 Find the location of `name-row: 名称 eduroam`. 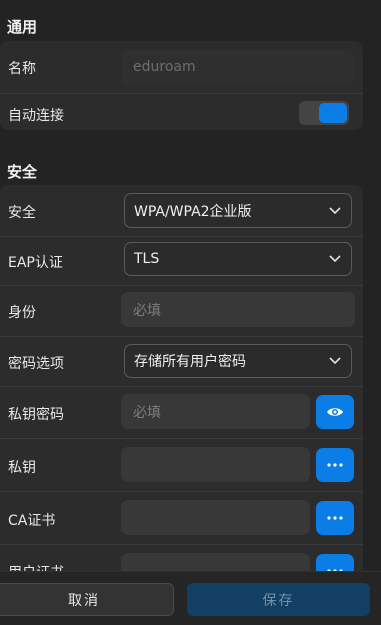

name-row: 名称 eduroam is located at coordinates (181, 67).